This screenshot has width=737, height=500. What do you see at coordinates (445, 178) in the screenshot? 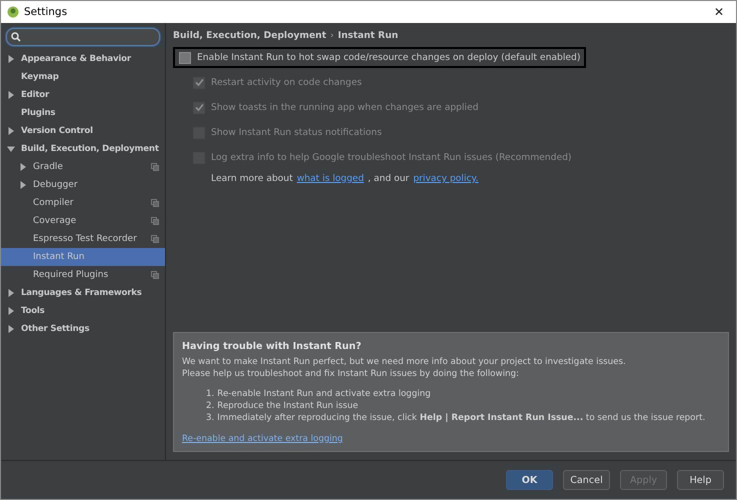
I see `link: privacy policy.` at bounding box center [445, 178].